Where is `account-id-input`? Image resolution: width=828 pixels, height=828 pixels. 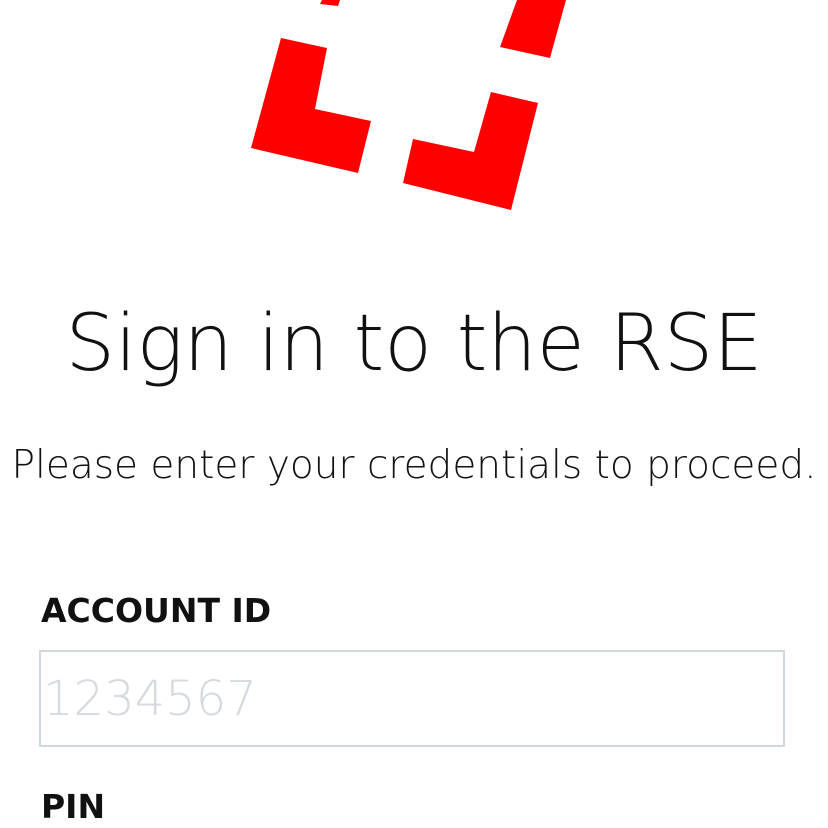 account-id-input is located at coordinates (412, 698).